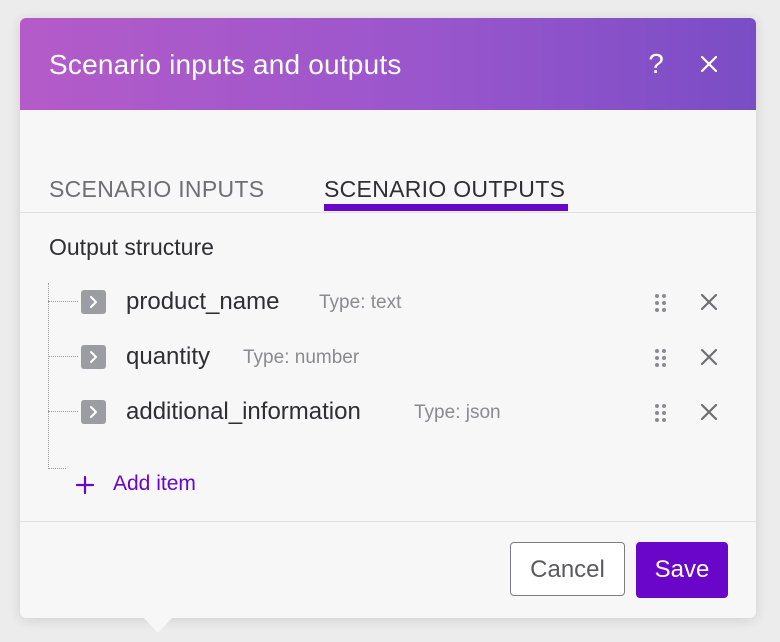  I want to click on list-item: additional_information Type: json, so click(398, 412).